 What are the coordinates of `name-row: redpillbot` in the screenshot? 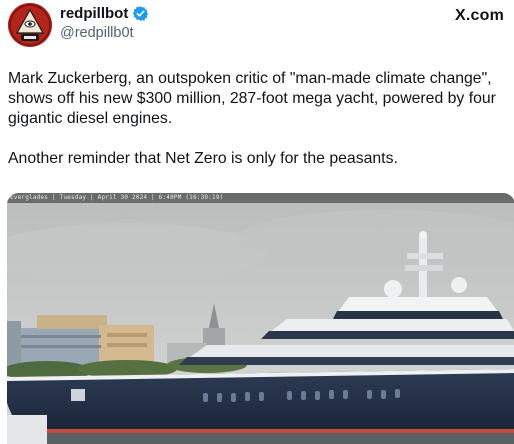 It's located at (104, 13).